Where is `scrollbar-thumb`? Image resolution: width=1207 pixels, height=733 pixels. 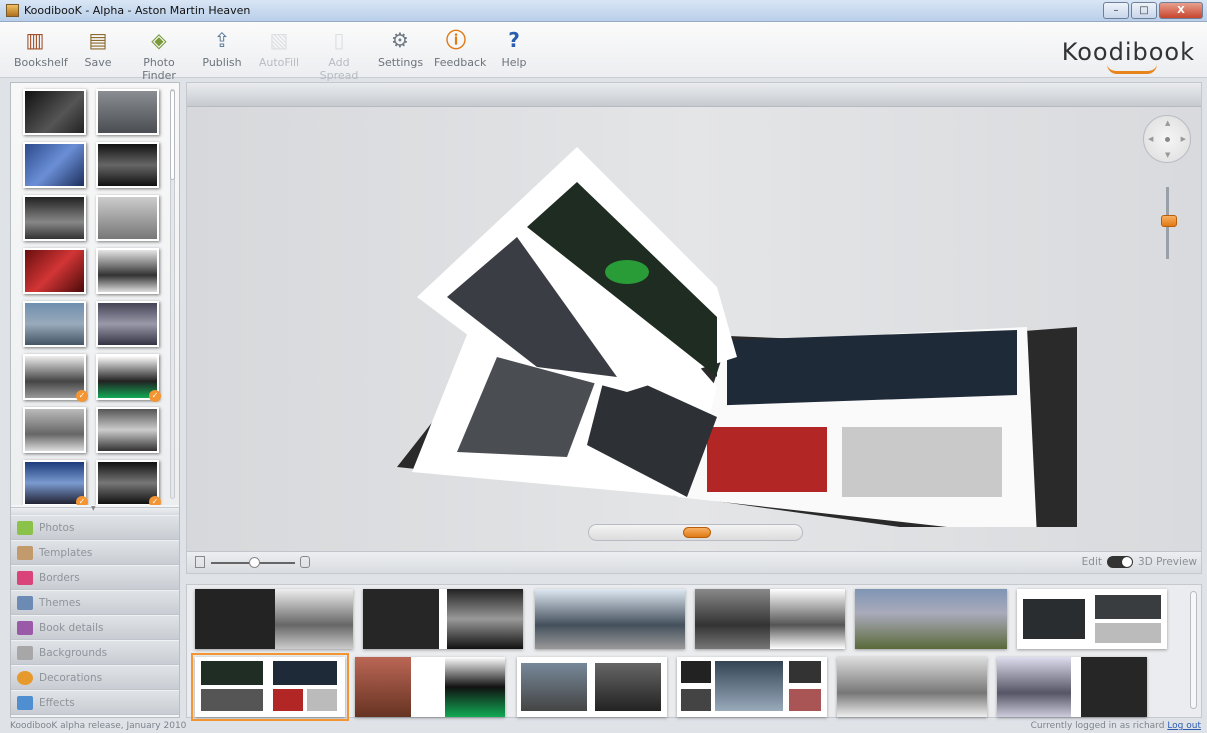
scrollbar-thumb is located at coordinates (172, 135).